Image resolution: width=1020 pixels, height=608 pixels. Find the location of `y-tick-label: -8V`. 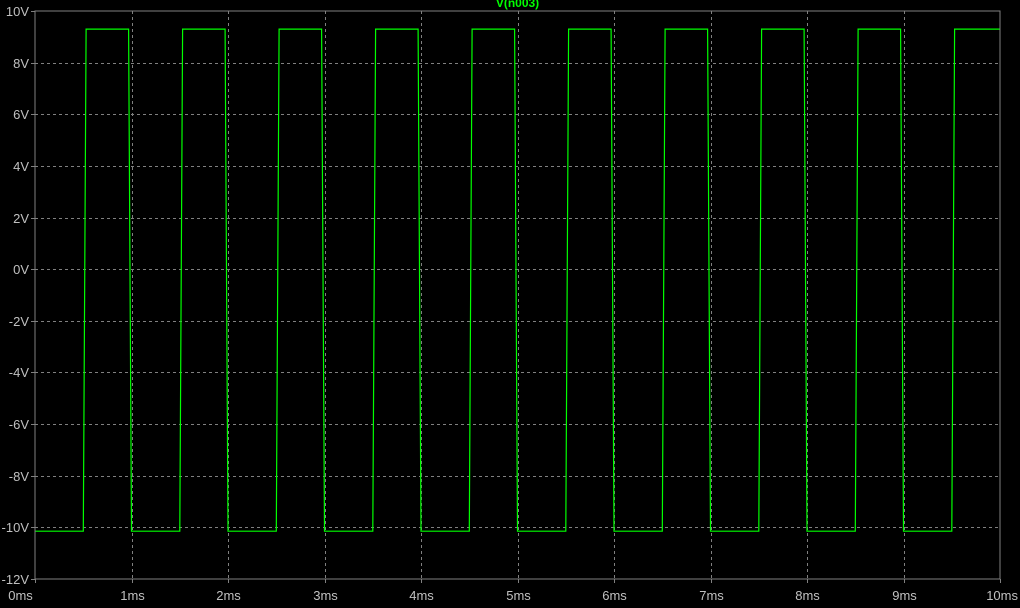

y-tick-label: -8V is located at coordinates (19, 476).